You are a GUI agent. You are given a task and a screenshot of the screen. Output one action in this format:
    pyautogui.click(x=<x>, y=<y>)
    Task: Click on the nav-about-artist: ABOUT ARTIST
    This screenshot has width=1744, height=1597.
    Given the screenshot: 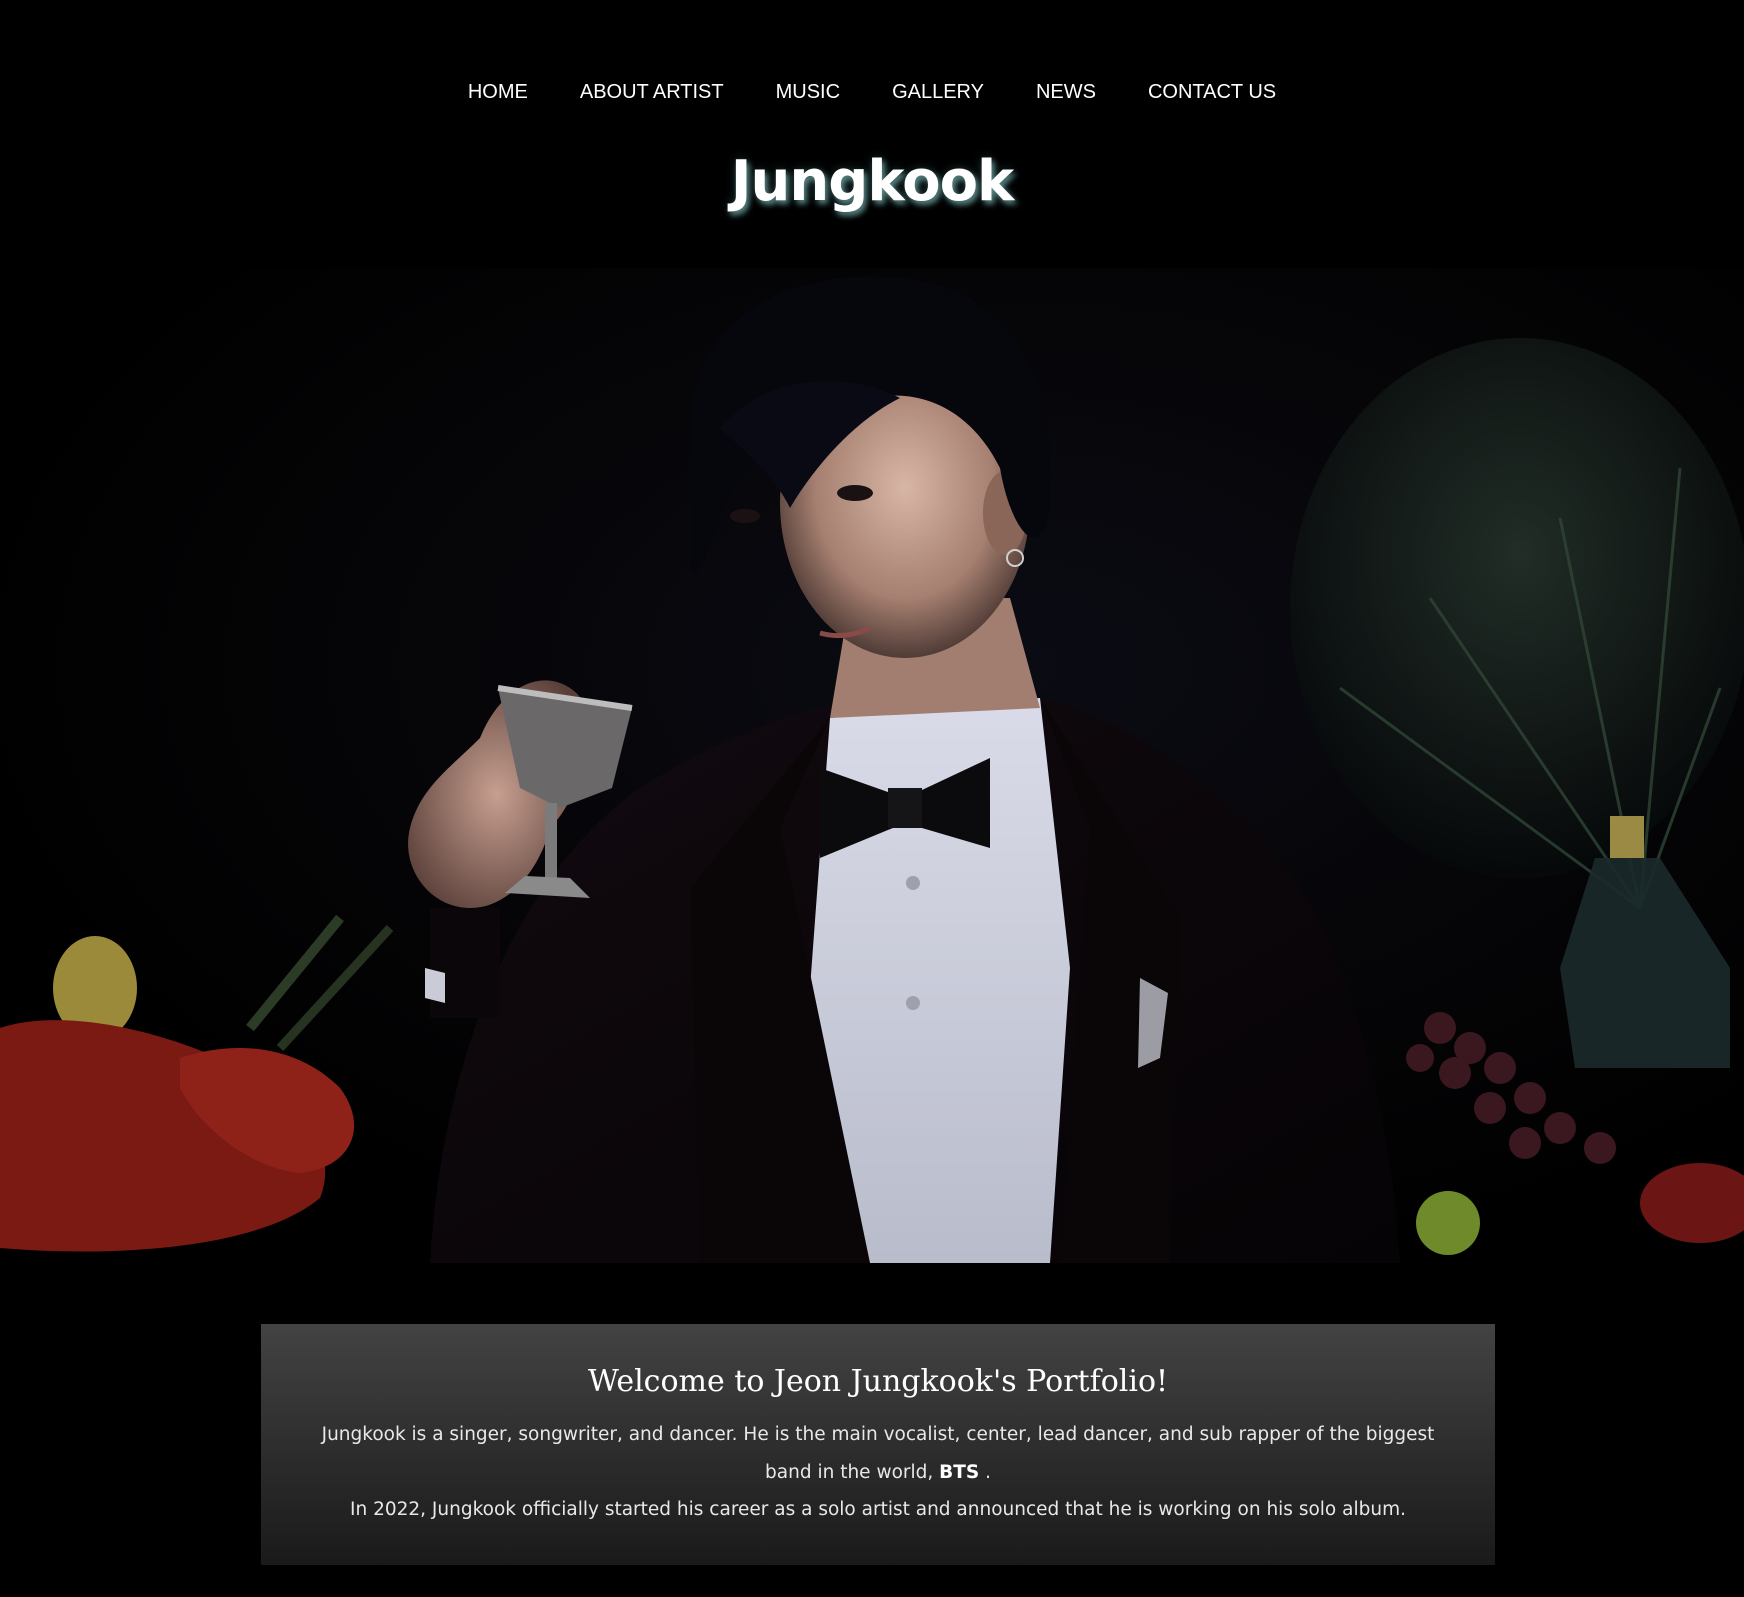 What is the action you would take?
    pyautogui.click(x=652, y=92)
    